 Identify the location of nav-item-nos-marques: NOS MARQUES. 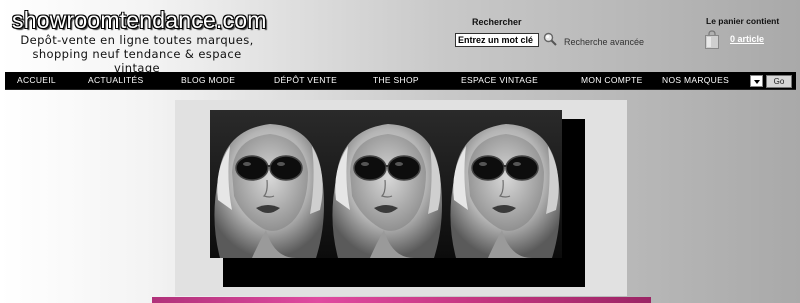
(695, 80).